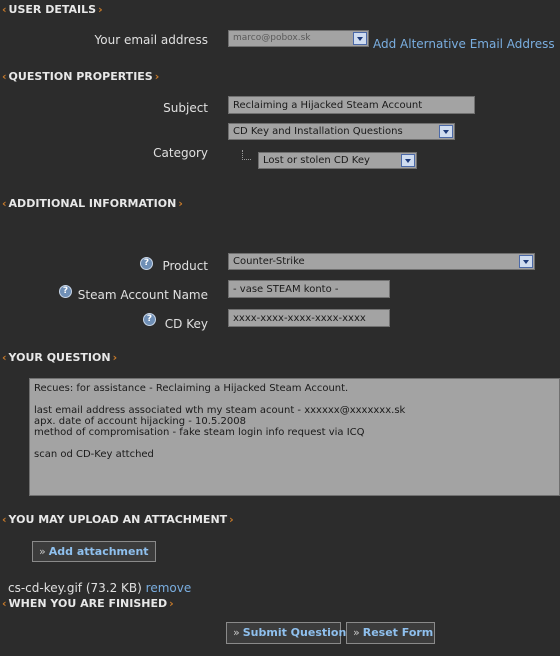 The height and width of the screenshot is (656, 560). Describe the element at coordinates (52, 9) in the screenshot. I see `section-header-user-details: ‹ USER DETAILS ›` at that location.